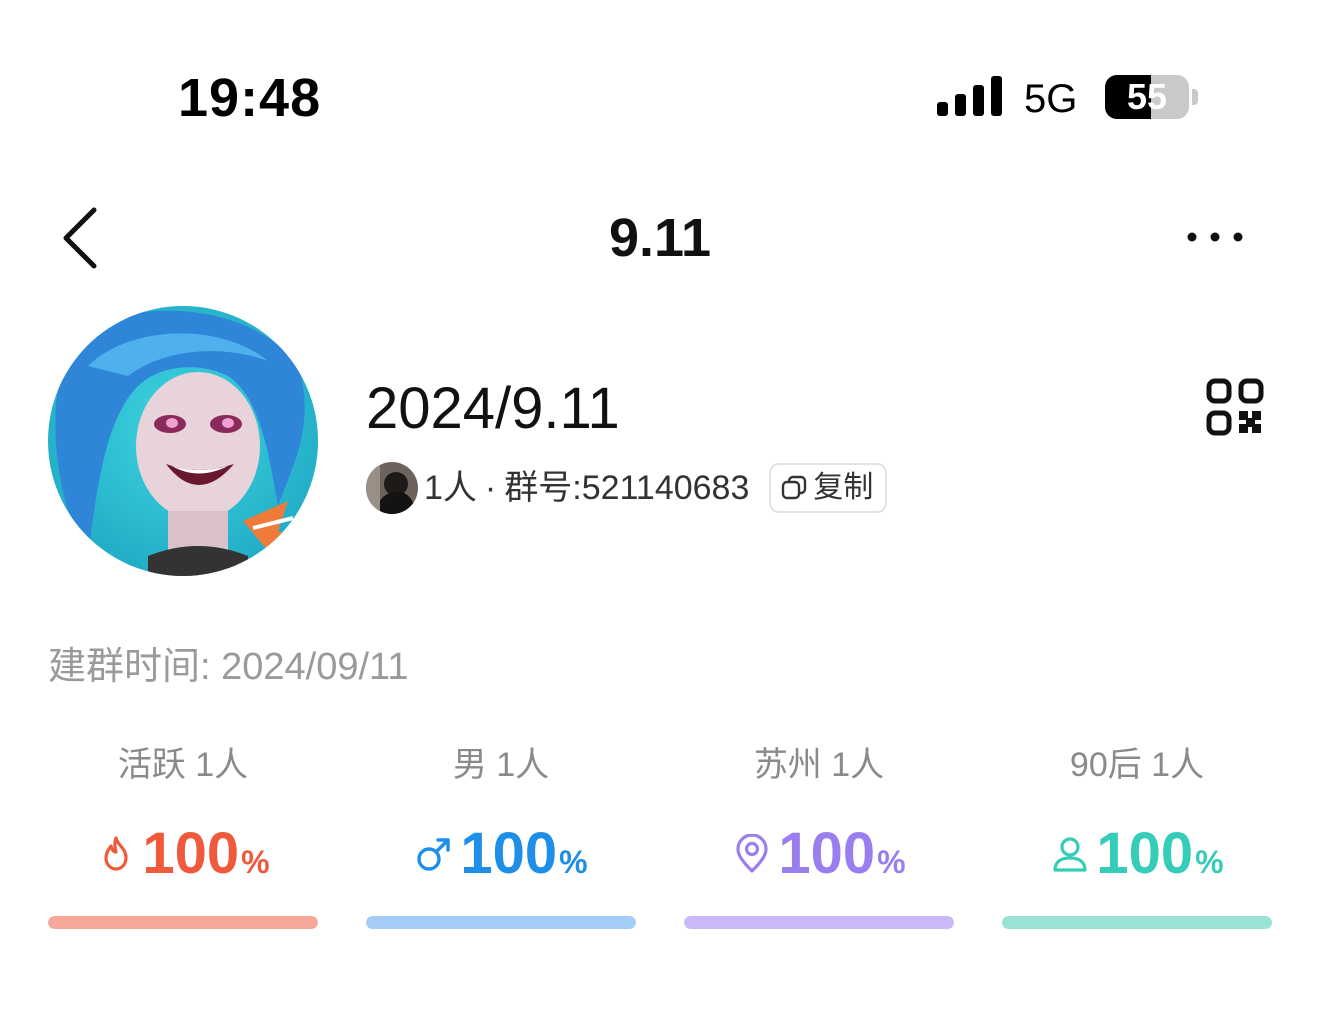 The height and width of the screenshot is (1015, 1320). I want to click on back-button, so click(85, 238).